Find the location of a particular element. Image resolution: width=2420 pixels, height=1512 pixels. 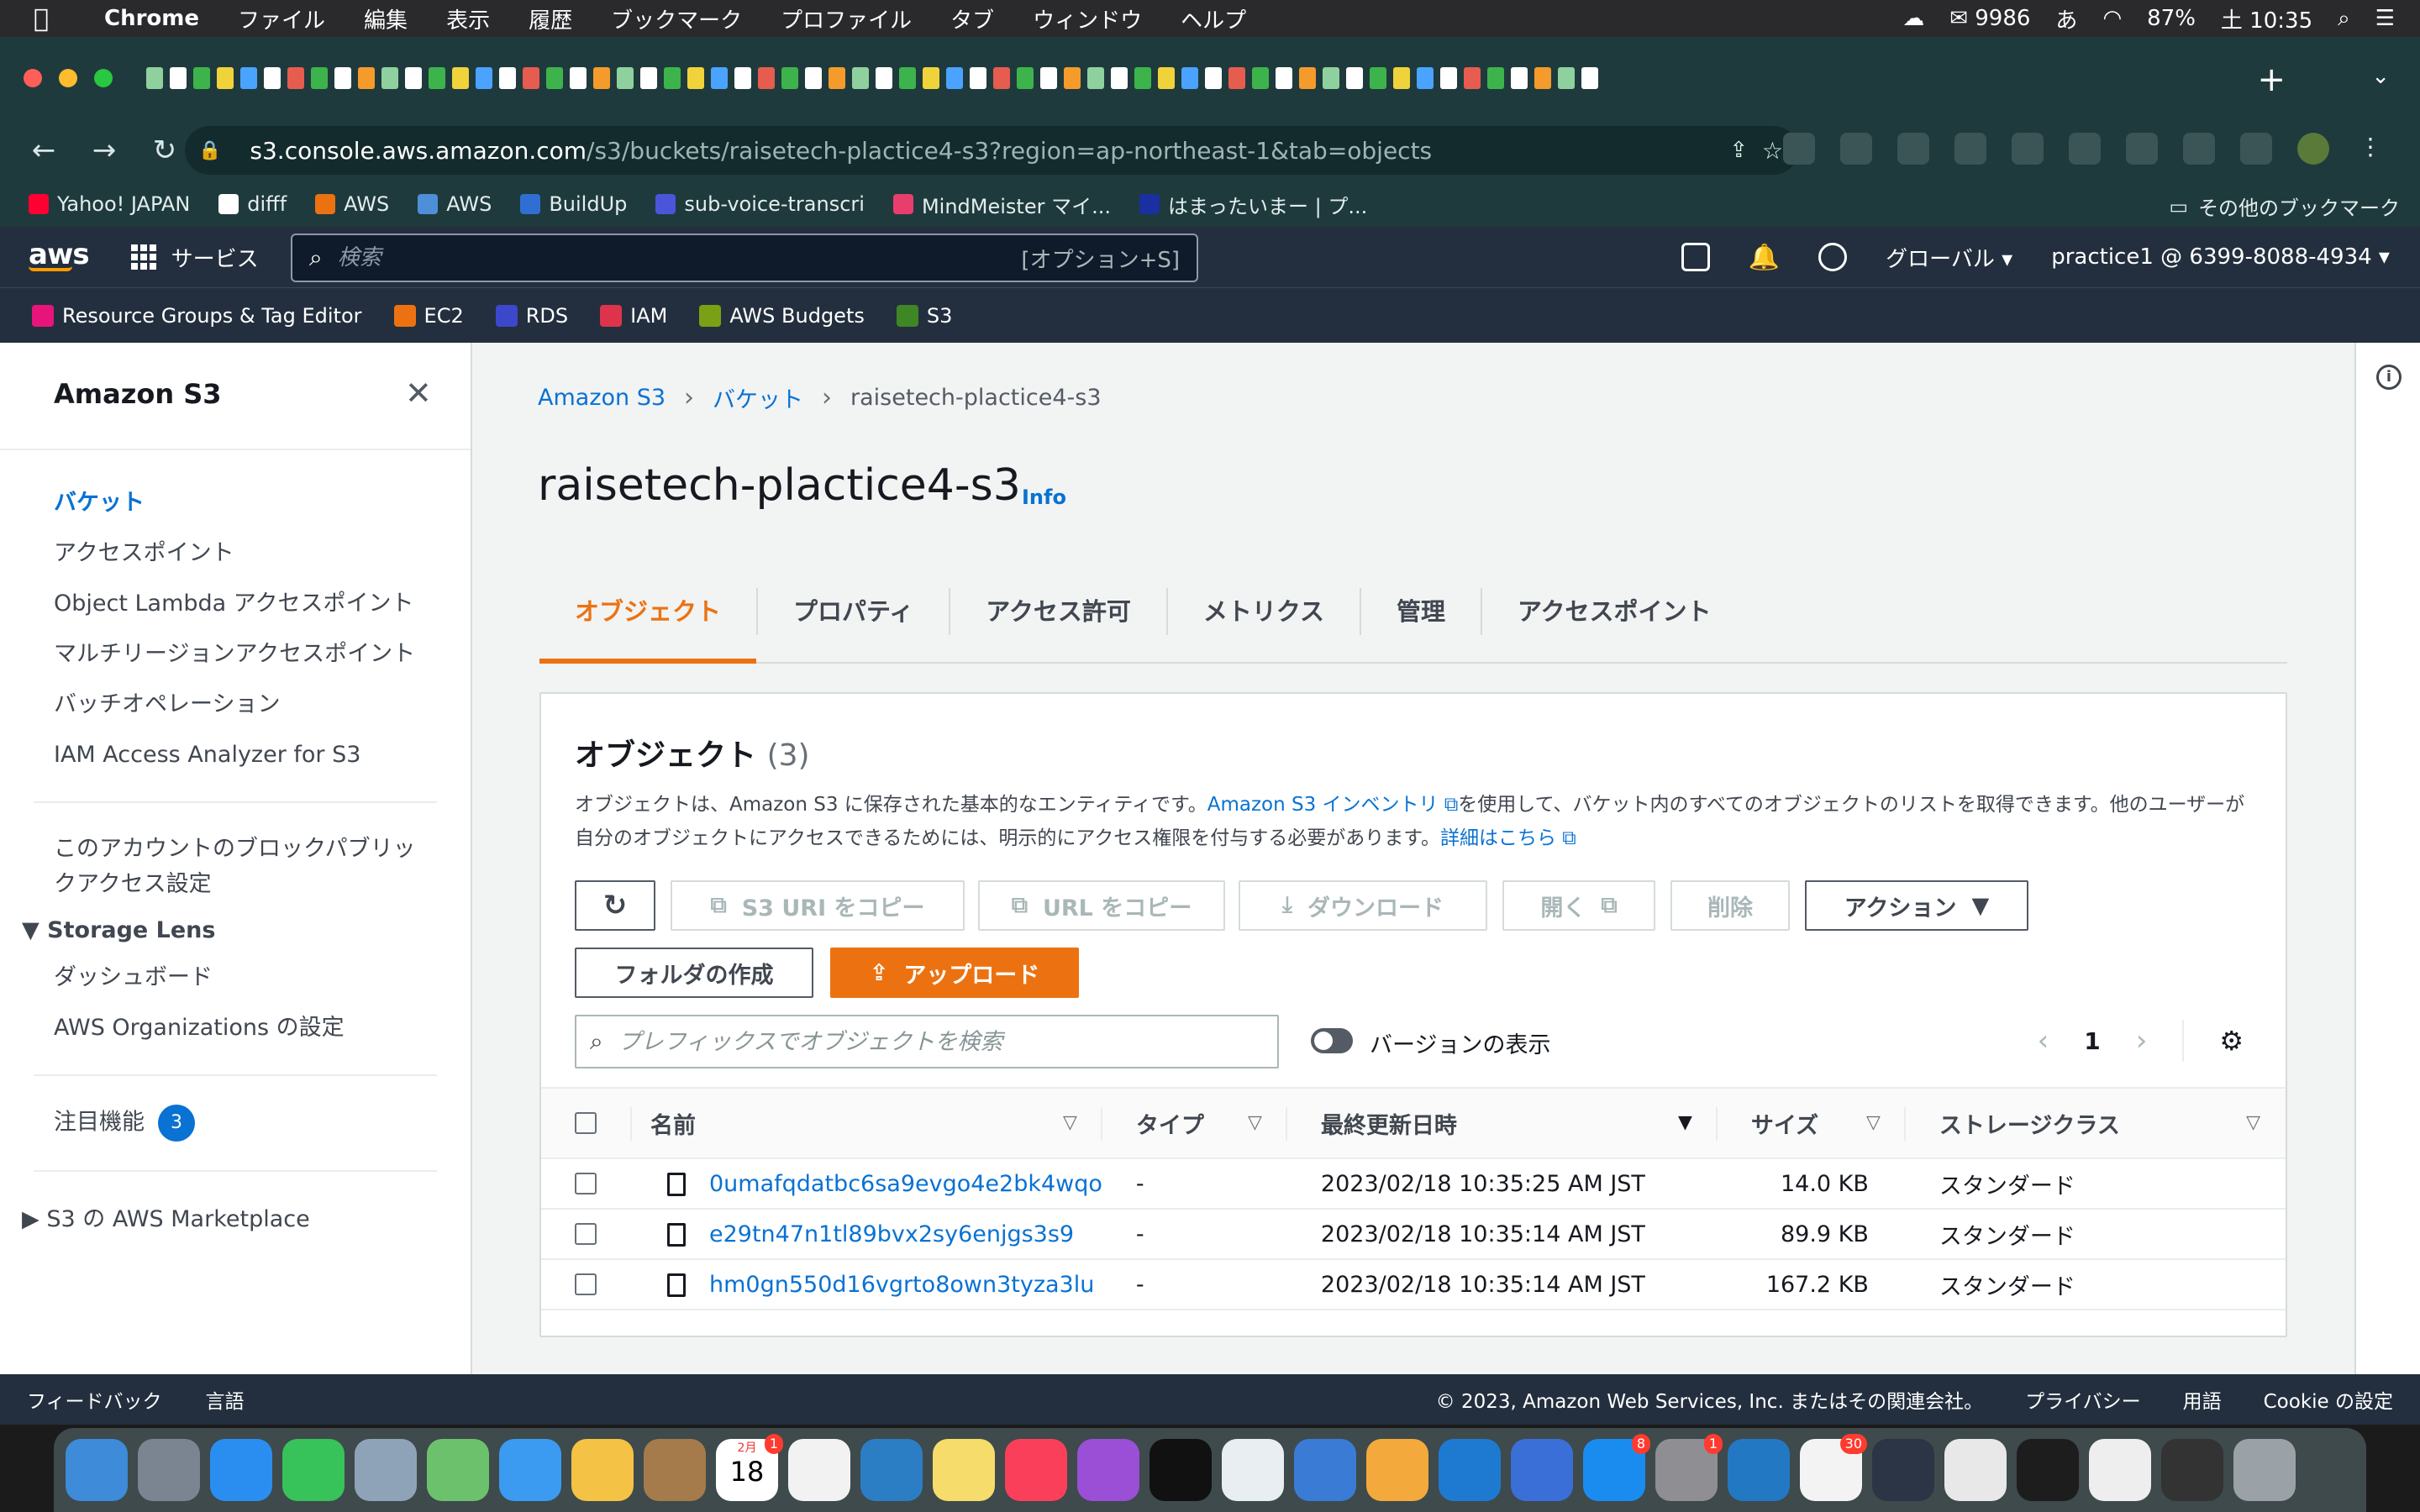

other-bookmarks: ▭ その他のブックマーク is located at coordinates (2284, 206).